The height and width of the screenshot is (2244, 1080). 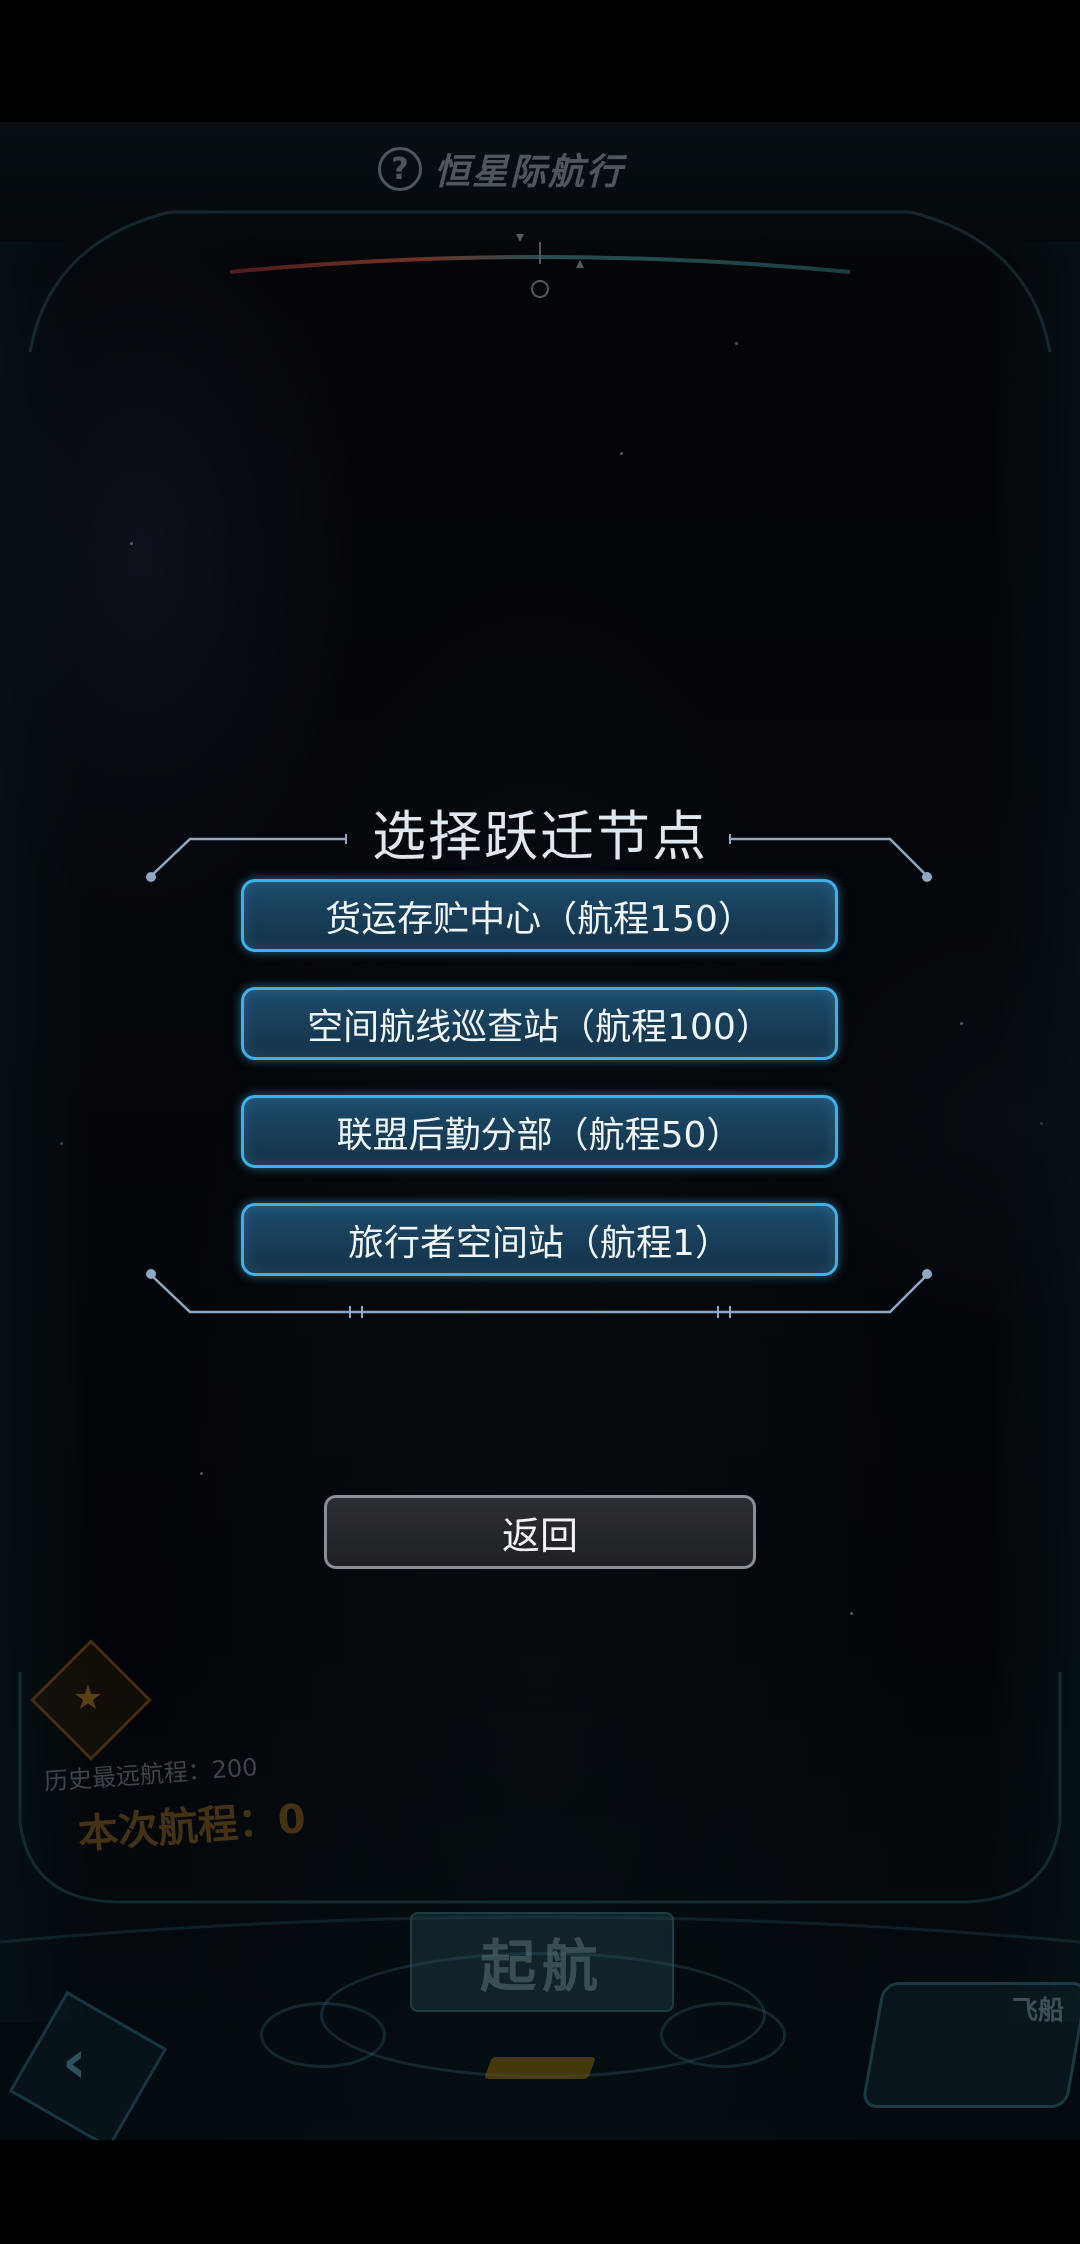 What do you see at coordinates (539, 915) in the screenshot?
I see `node-option-cargo: 货运存贮中心（航程150）` at bounding box center [539, 915].